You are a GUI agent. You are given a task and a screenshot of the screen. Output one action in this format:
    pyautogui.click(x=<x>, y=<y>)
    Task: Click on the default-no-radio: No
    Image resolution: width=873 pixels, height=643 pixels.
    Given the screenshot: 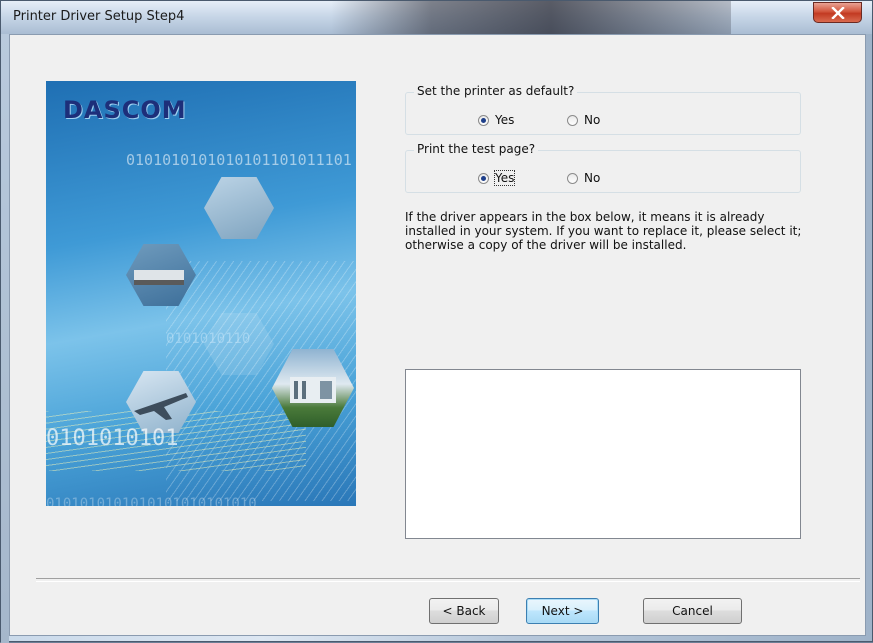 What is the action you would take?
    pyautogui.click(x=583, y=120)
    